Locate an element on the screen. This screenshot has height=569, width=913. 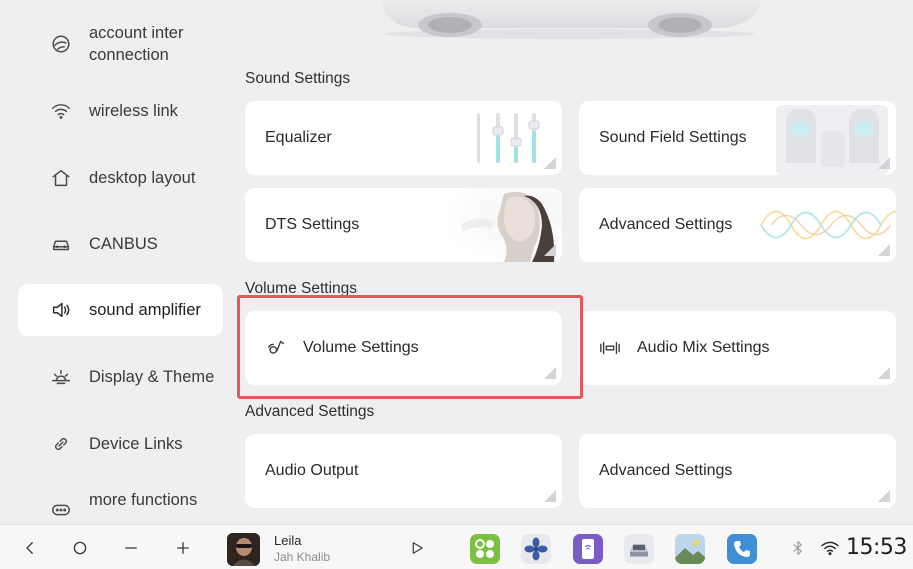
play-button is located at coordinates (417, 548).